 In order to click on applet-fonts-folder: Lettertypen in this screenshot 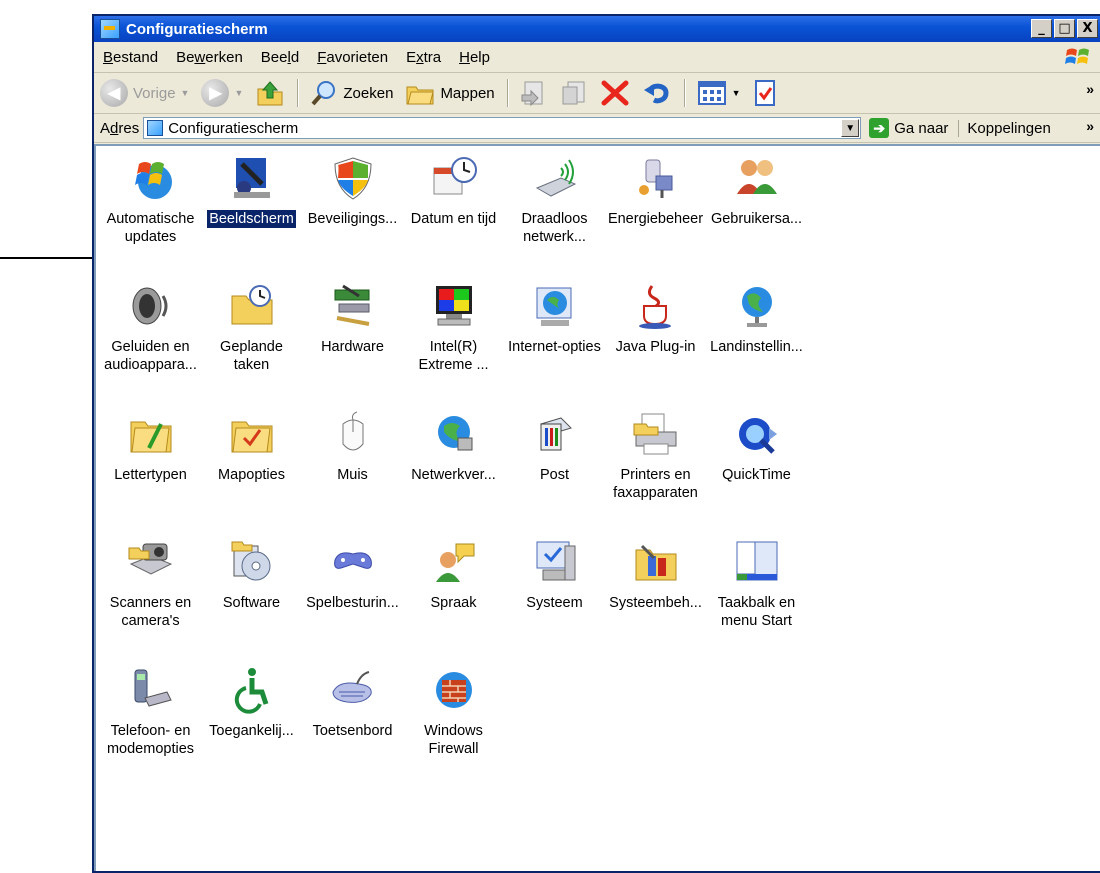, I will do `click(150, 474)`.